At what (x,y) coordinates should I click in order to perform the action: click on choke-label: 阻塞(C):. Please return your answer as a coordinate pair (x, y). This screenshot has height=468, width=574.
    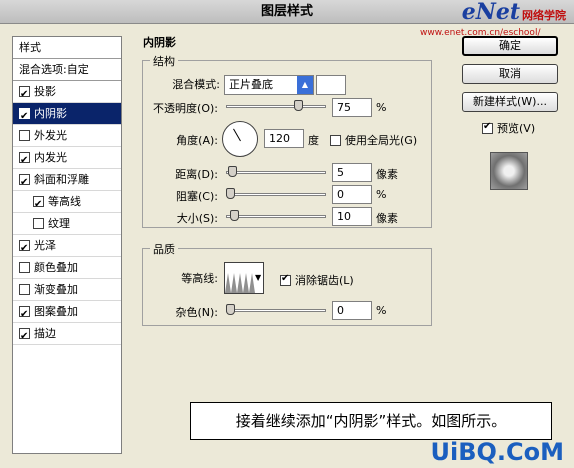
    Looking at the image, I should click on (197, 196).